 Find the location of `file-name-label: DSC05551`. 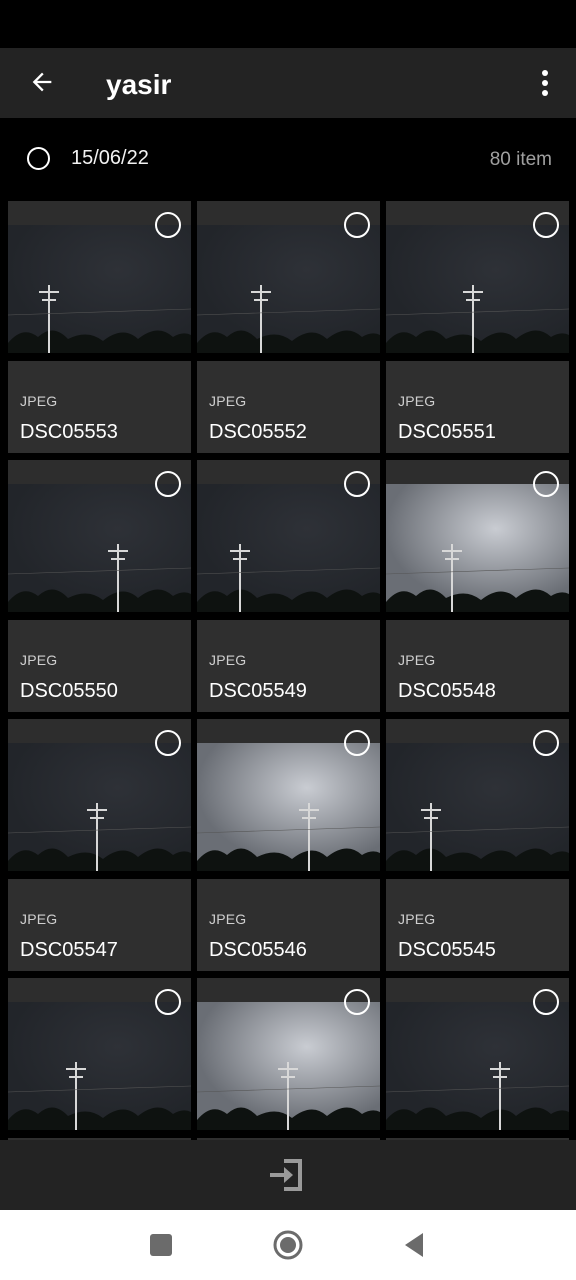

file-name-label: DSC05551 is located at coordinates (447, 432).